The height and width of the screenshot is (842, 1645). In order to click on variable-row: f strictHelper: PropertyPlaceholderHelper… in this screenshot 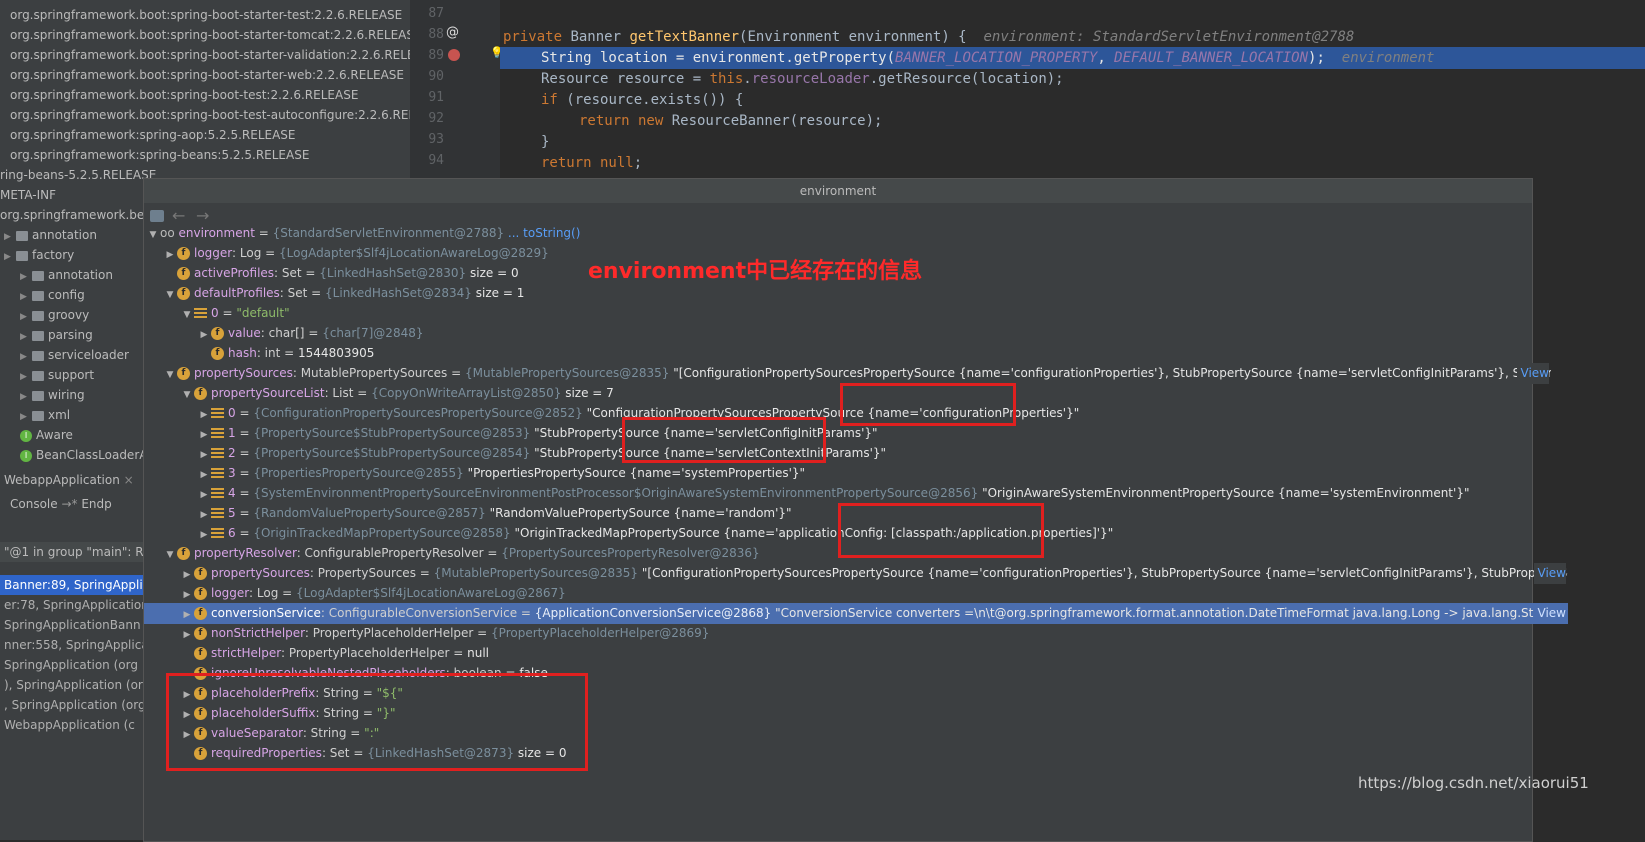, I will do `click(856, 653)`.